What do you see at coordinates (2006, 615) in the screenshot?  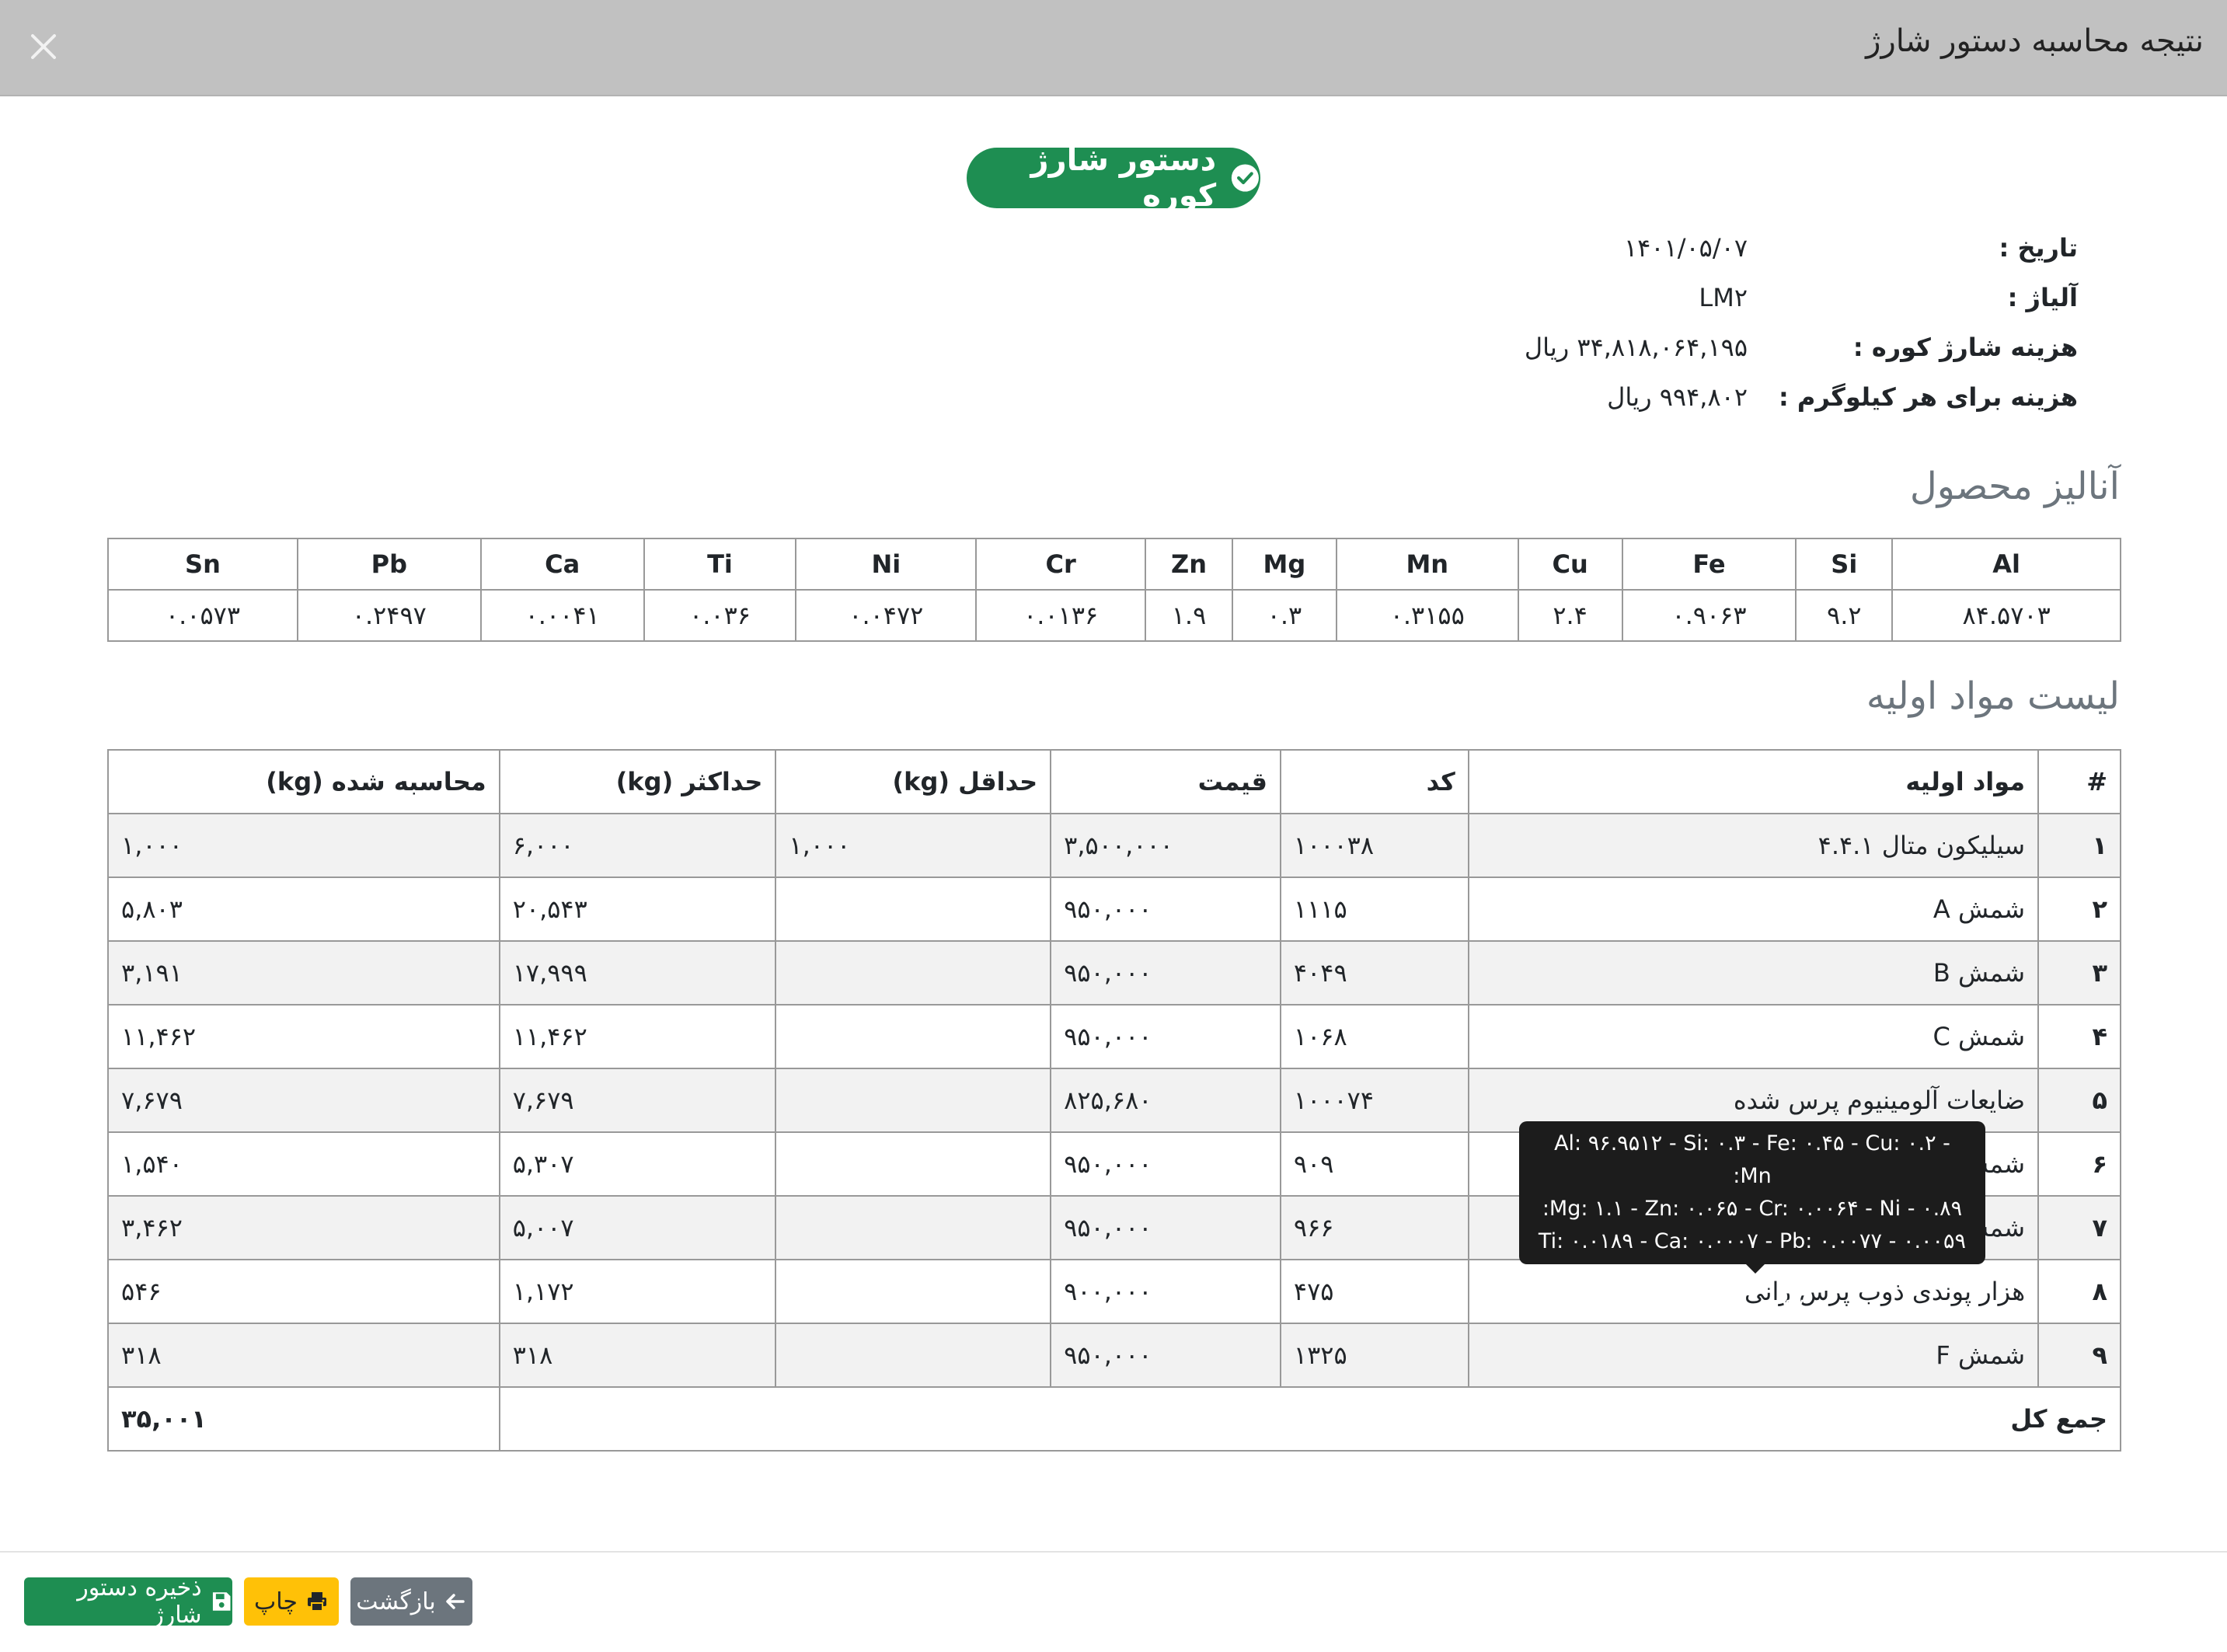 I see `analysis-value: ۸۴.۵۷۰۳` at bounding box center [2006, 615].